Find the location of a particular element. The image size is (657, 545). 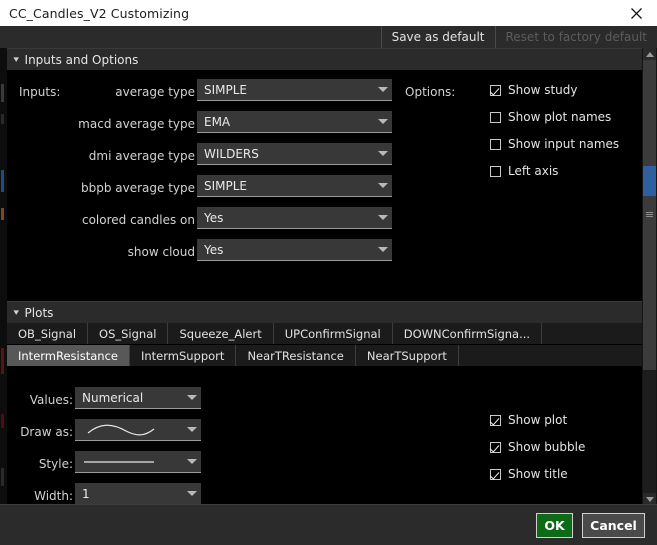

tab-row-filler is located at coordinates (592, 333).